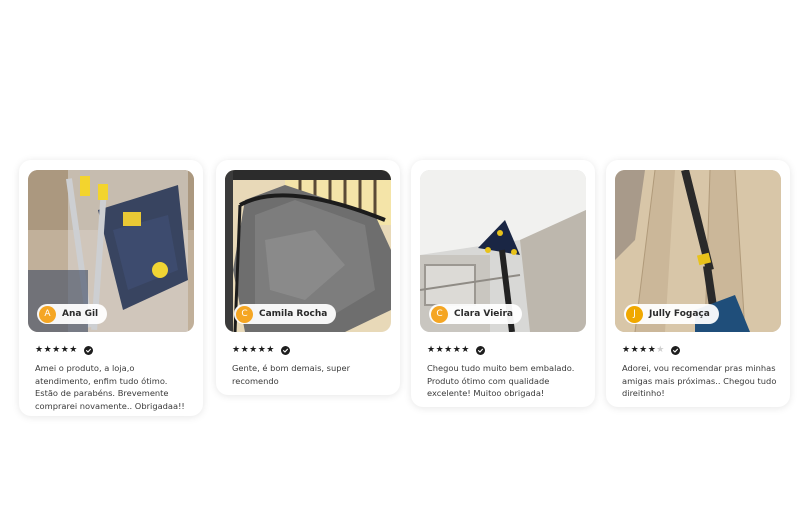 The image size is (800, 514). I want to click on author-badge: A Ana Gil, so click(72, 314).